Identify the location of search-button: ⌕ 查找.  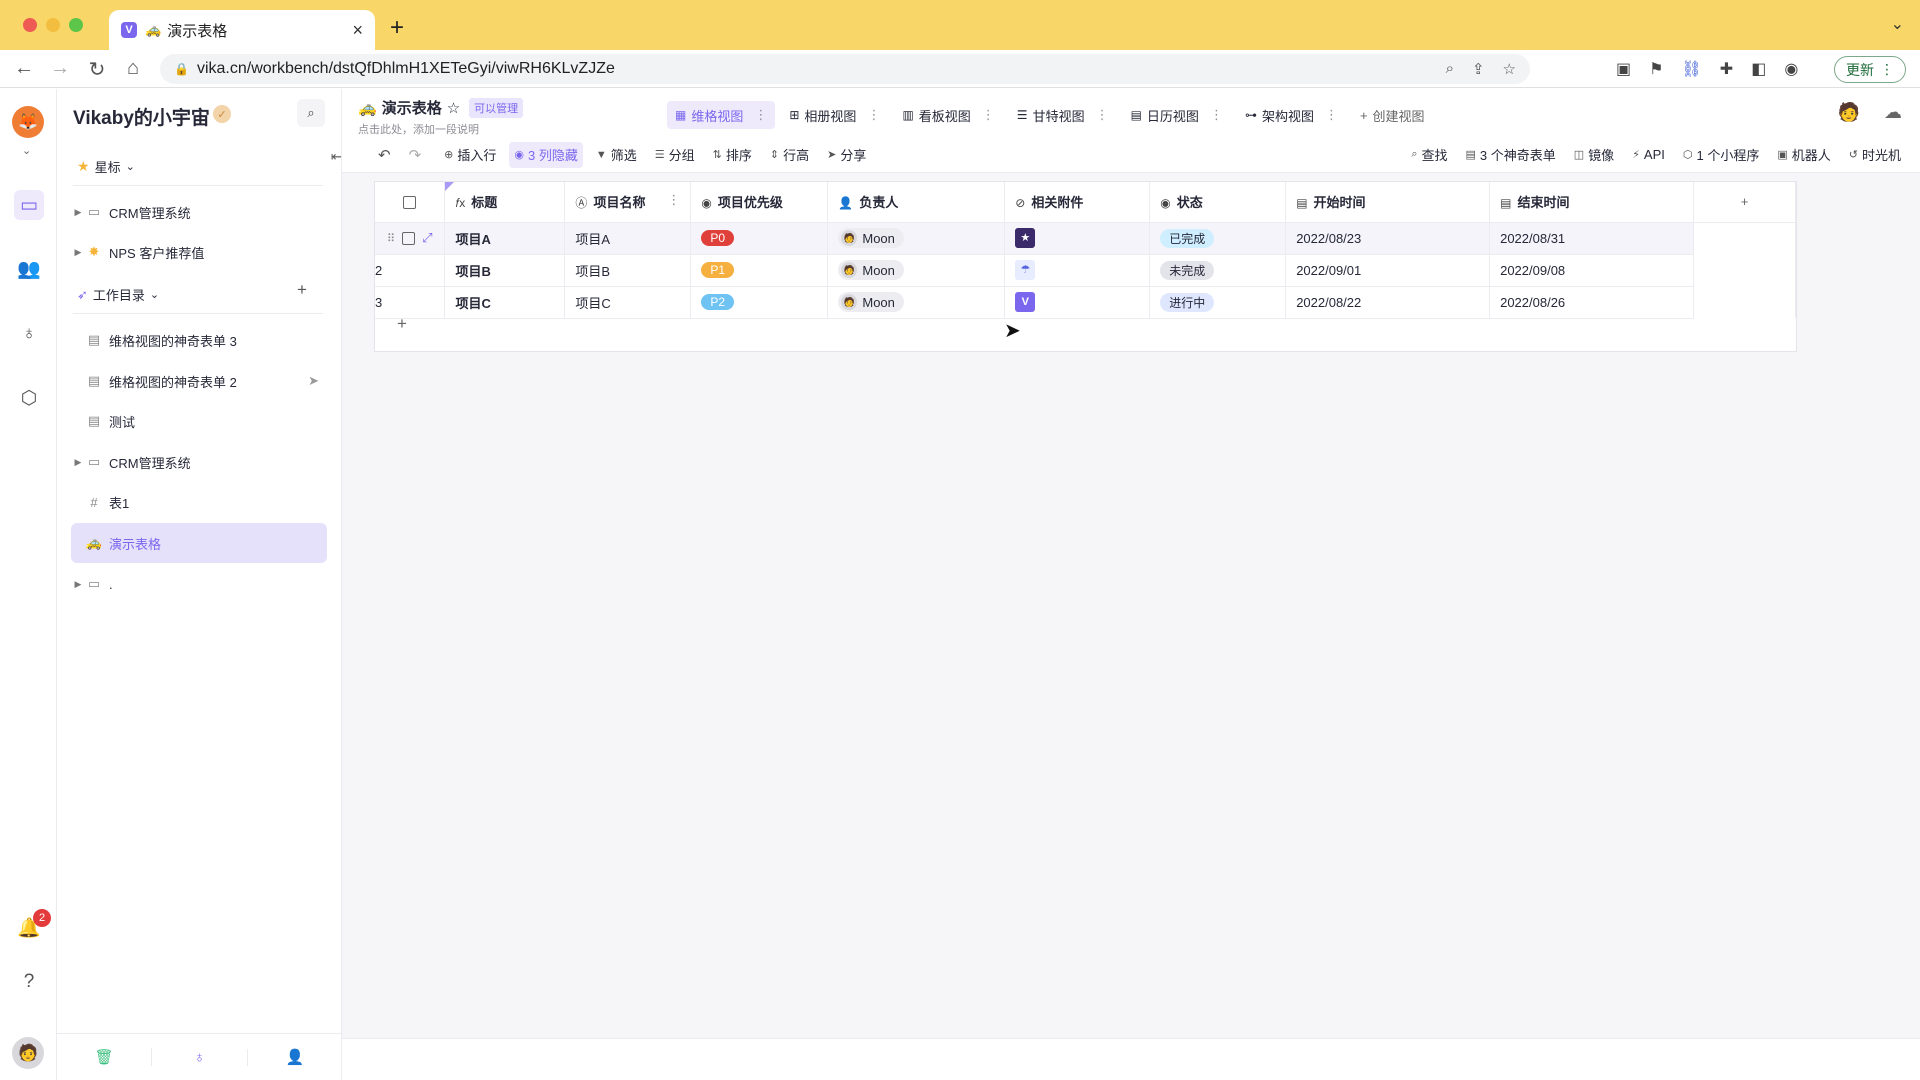
(1429, 155).